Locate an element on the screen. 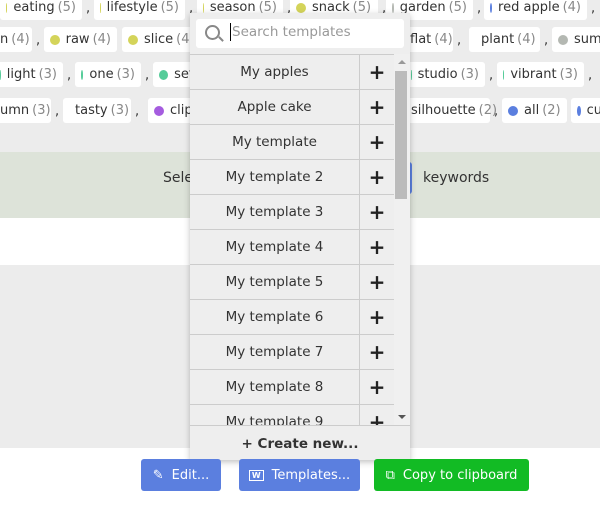 The width and height of the screenshot is (600, 520). keyword-tag: silhouette (2) is located at coordinates (451, 110).